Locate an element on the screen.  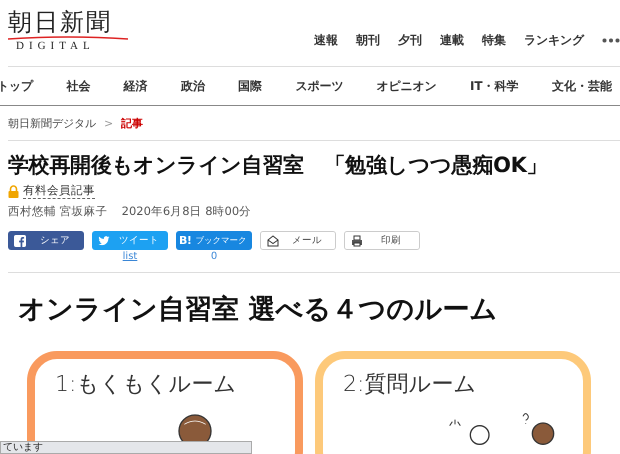
hatena-logo: B! is located at coordinates (185, 240).